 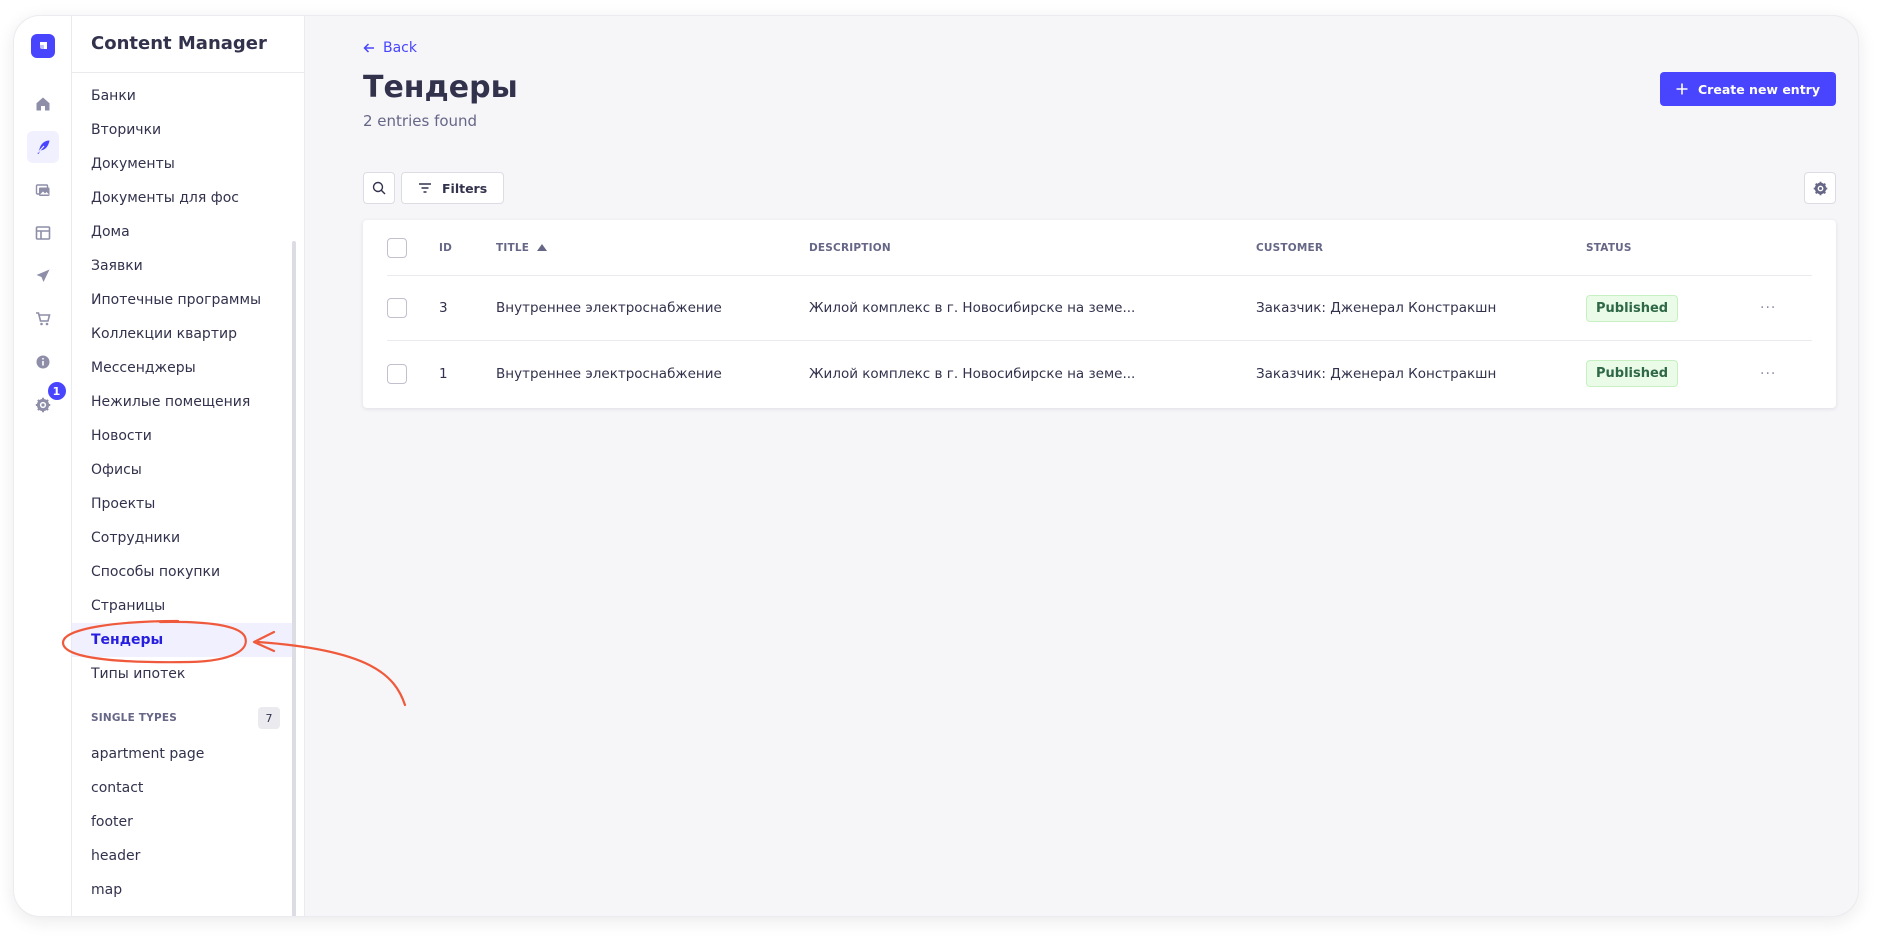 I want to click on sidebar-item: Документы, so click(x=183, y=164).